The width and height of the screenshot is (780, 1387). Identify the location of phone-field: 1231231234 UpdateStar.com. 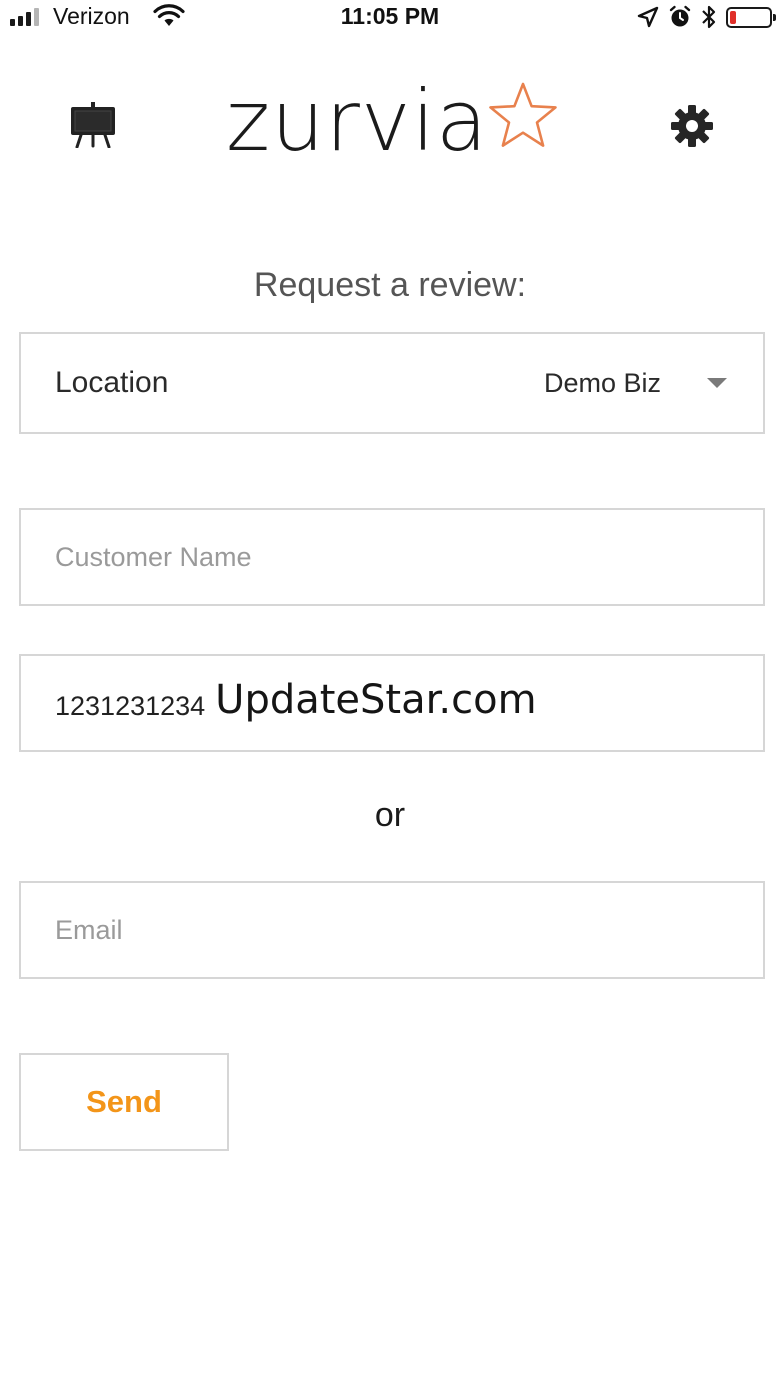
(392, 703).